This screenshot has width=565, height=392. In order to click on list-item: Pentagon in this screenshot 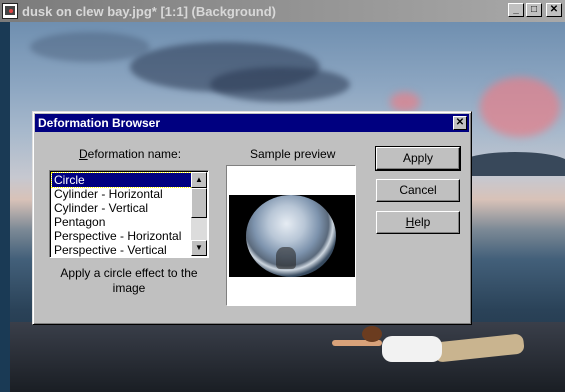, I will do `click(122, 222)`.